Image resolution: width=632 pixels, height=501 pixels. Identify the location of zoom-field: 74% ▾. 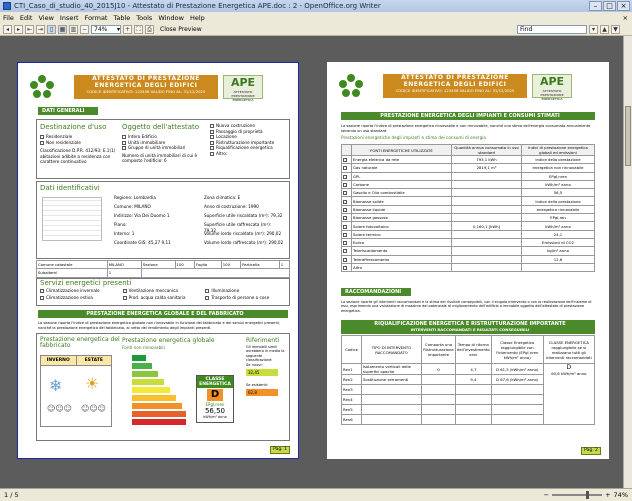
(106, 29).